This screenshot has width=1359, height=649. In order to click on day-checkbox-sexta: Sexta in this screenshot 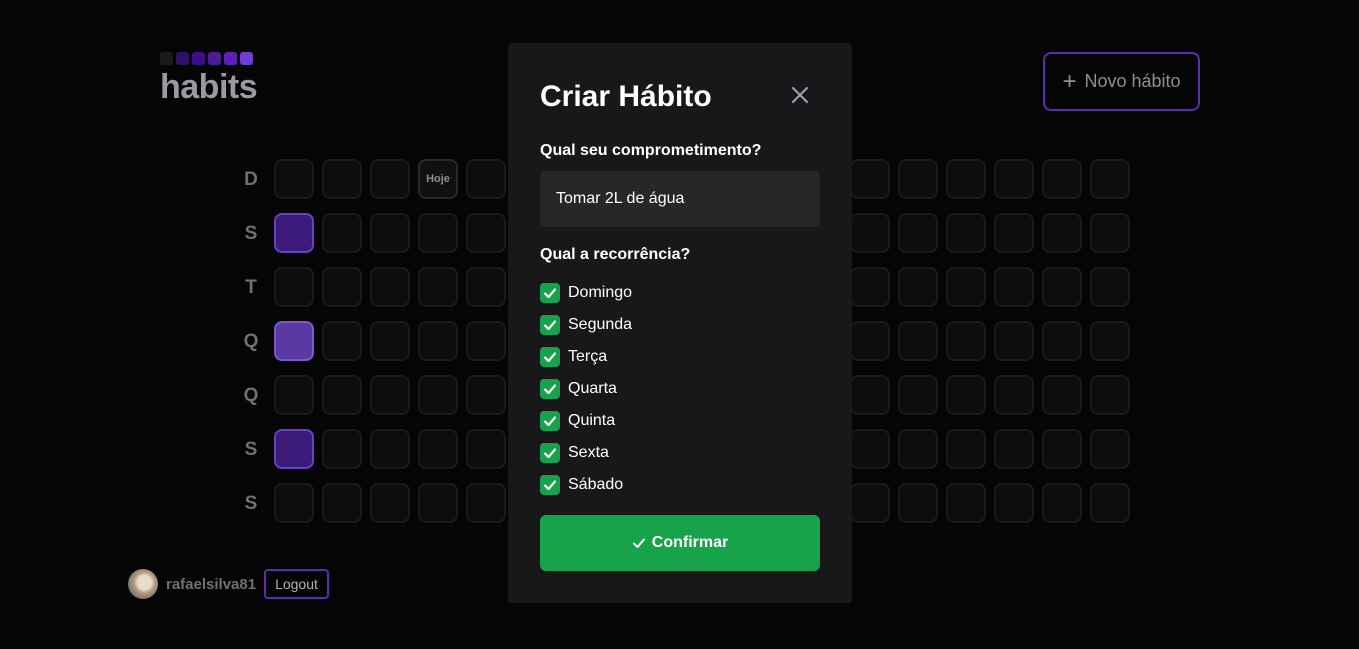, I will do `click(586, 453)`.